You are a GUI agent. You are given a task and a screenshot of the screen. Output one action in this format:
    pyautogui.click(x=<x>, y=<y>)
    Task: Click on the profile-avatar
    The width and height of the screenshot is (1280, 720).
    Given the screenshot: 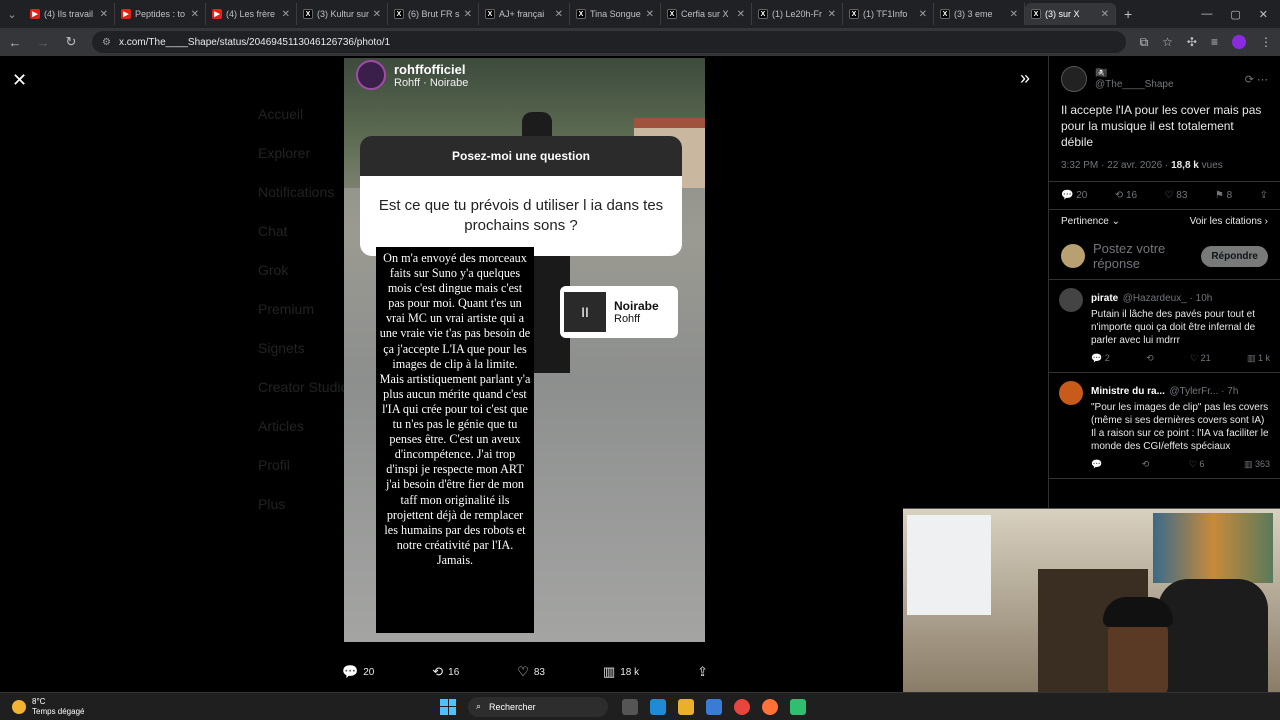 What is the action you would take?
    pyautogui.click(x=1239, y=41)
    